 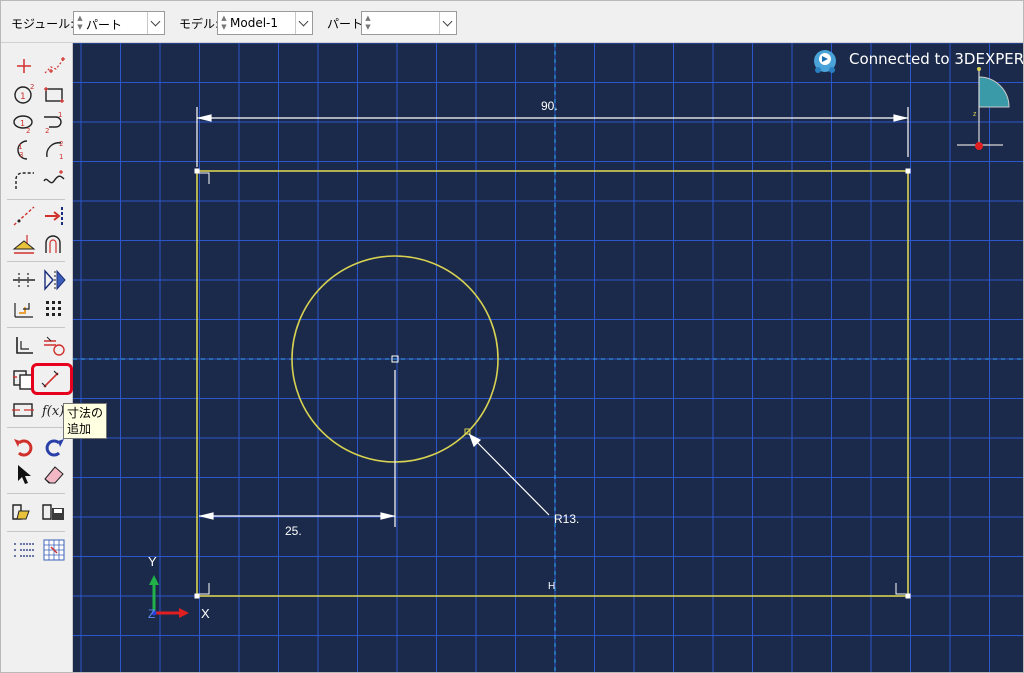 I want to click on circle-icon: 12, so click(x=24, y=94).